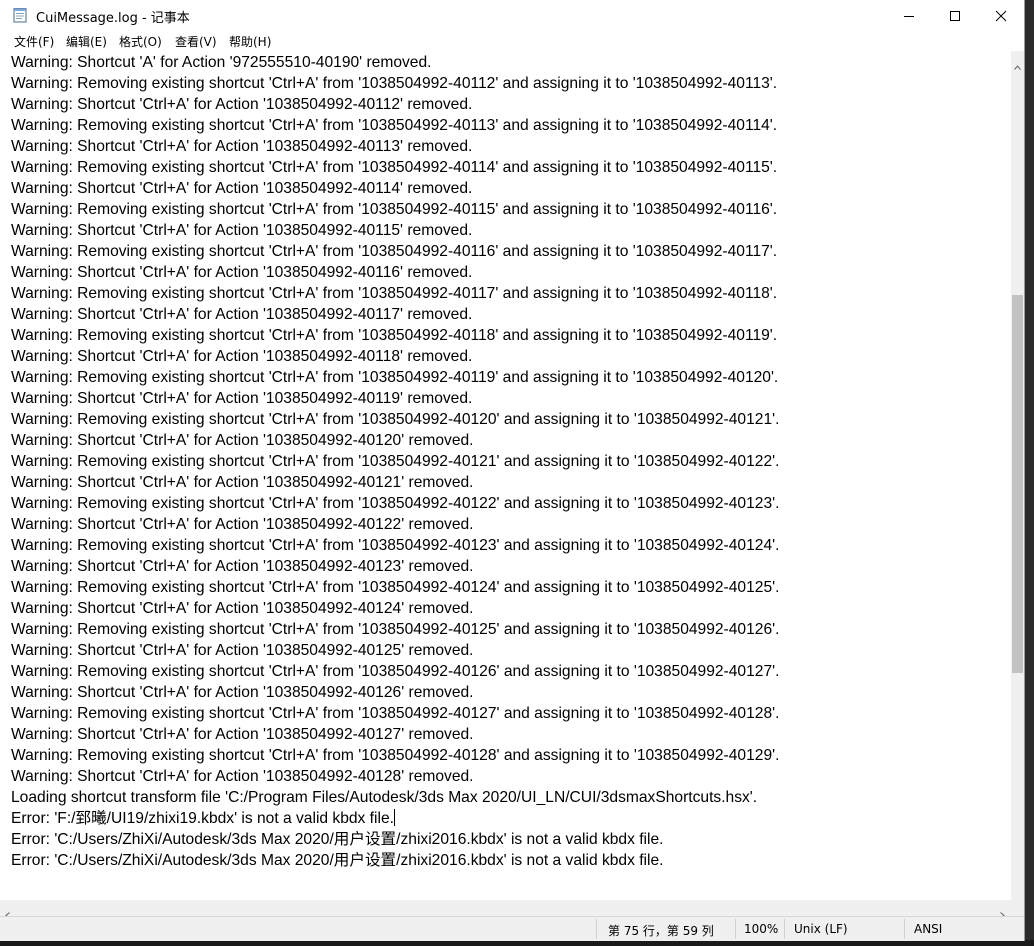  I want to click on menu-edit: 编辑(E), so click(86, 41).